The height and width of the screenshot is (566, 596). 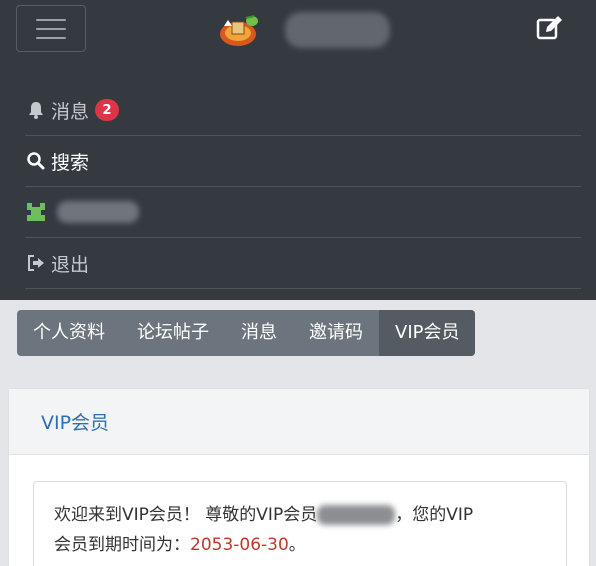 I want to click on tab-vip: VIP会员, so click(x=427, y=333).